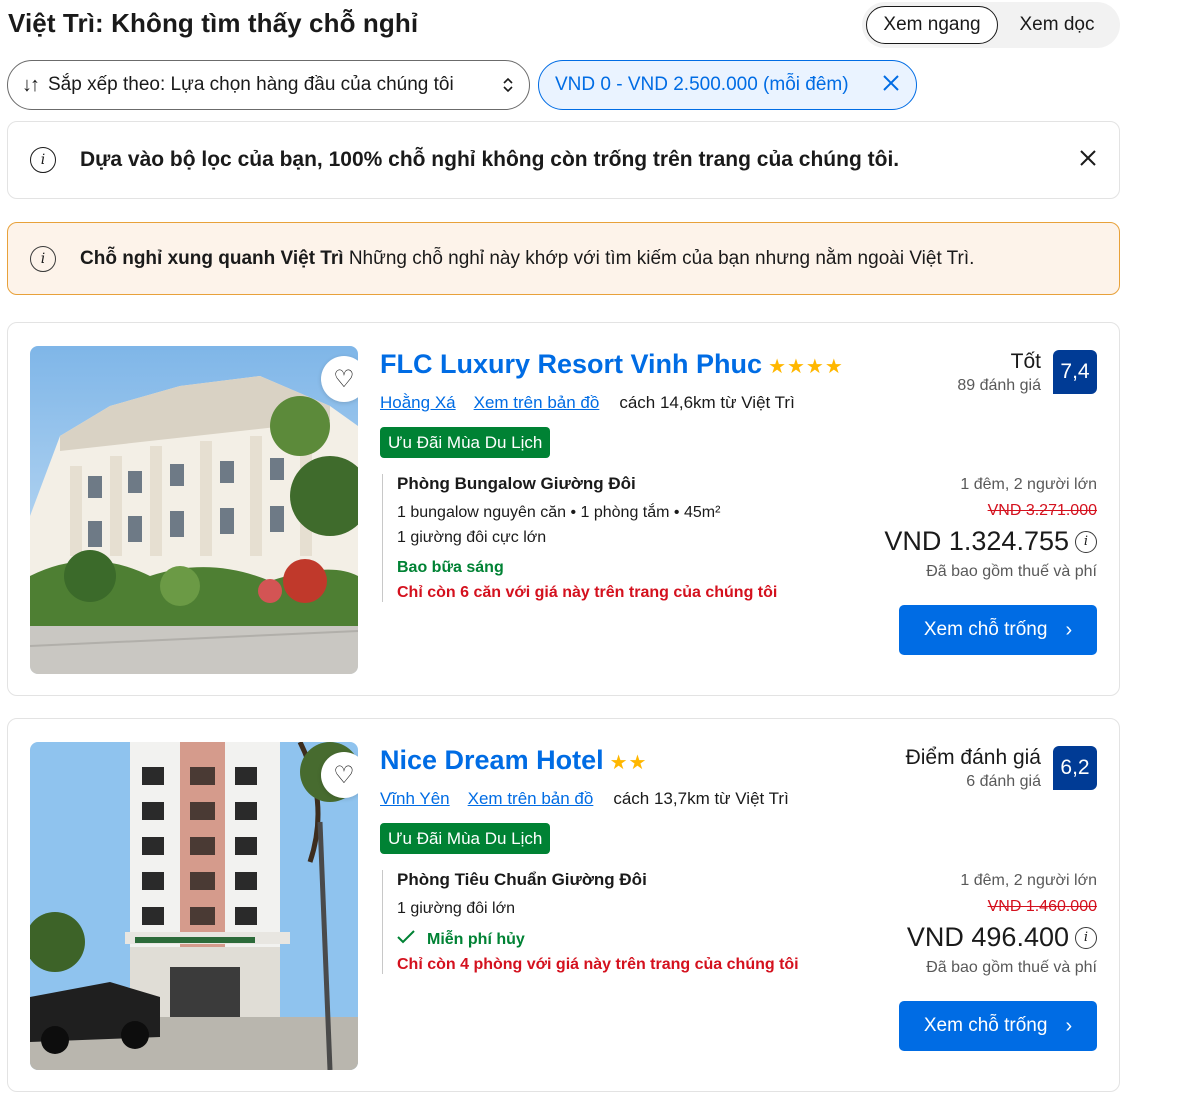 This screenshot has width=1200, height=1100. What do you see at coordinates (1075, 768) in the screenshot?
I see `score-badge: 6,2` at bounding box center [1075, 768].